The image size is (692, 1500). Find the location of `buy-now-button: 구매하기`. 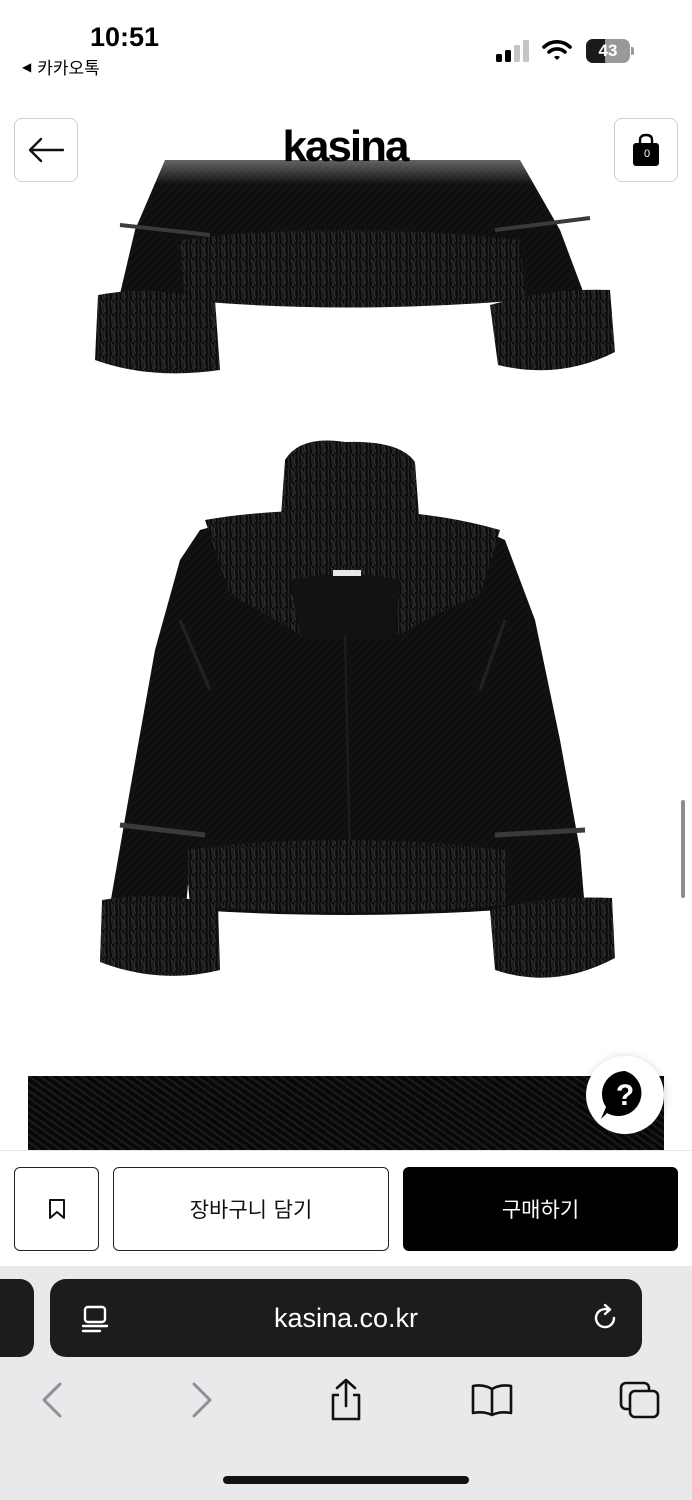

buy-now-button: 구매하기 is located at coordinates (540, 1209).